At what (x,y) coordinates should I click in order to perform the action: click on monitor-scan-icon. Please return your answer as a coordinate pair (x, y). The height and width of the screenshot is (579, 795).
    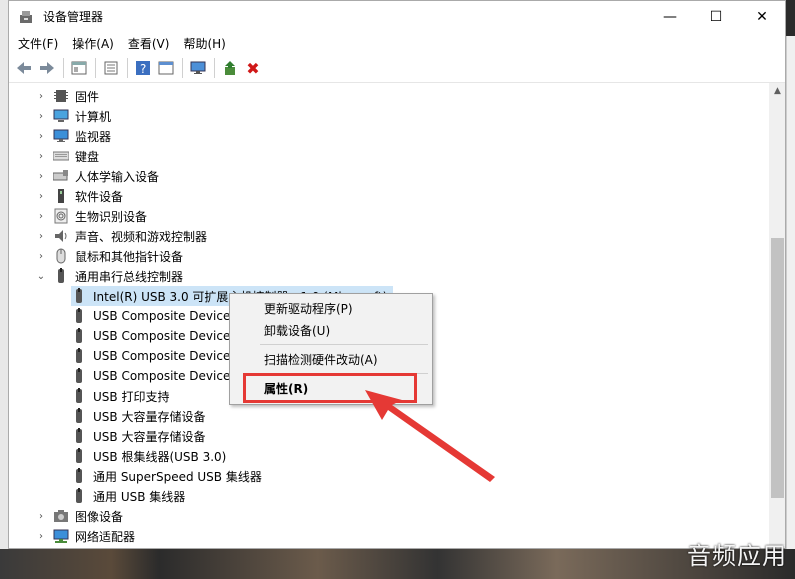
    Looking at the image, I should click on (198, 68).